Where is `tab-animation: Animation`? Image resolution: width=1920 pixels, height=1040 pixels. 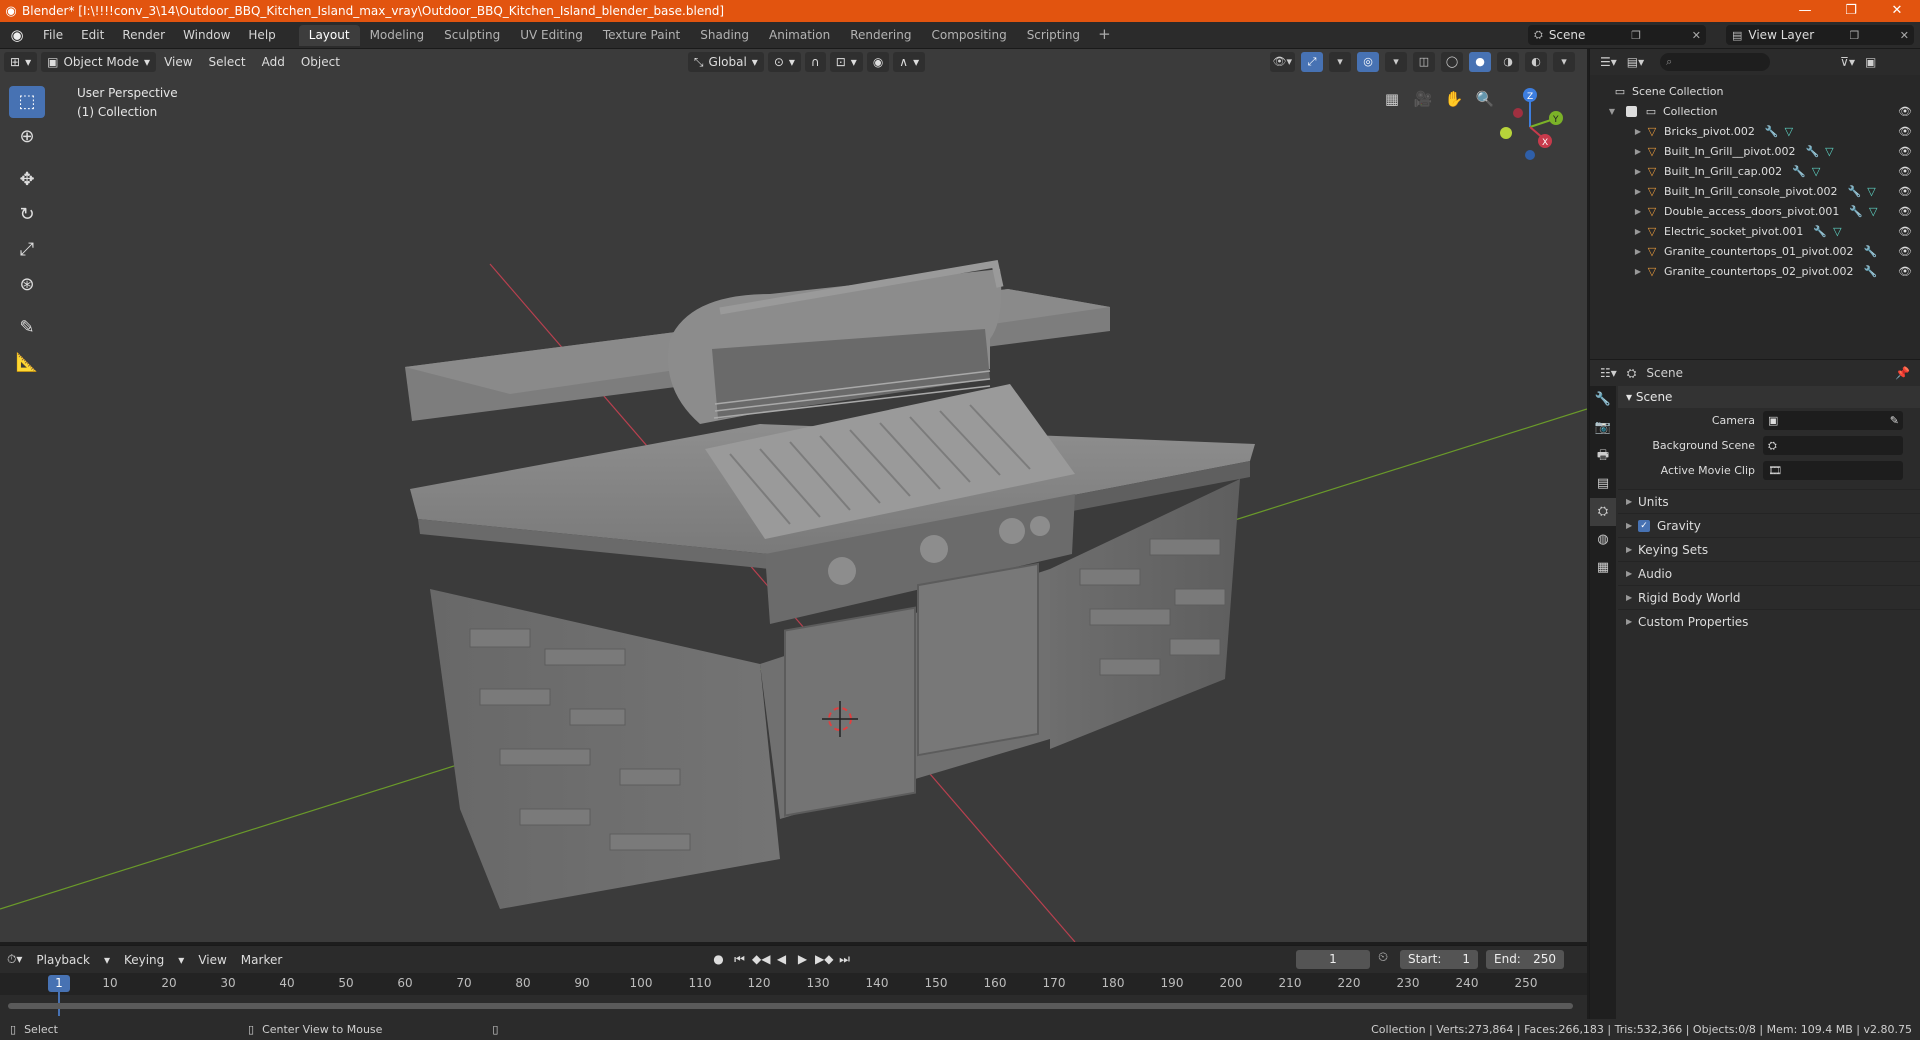
tab-animation: Animation is located at coordinates (799, 35).